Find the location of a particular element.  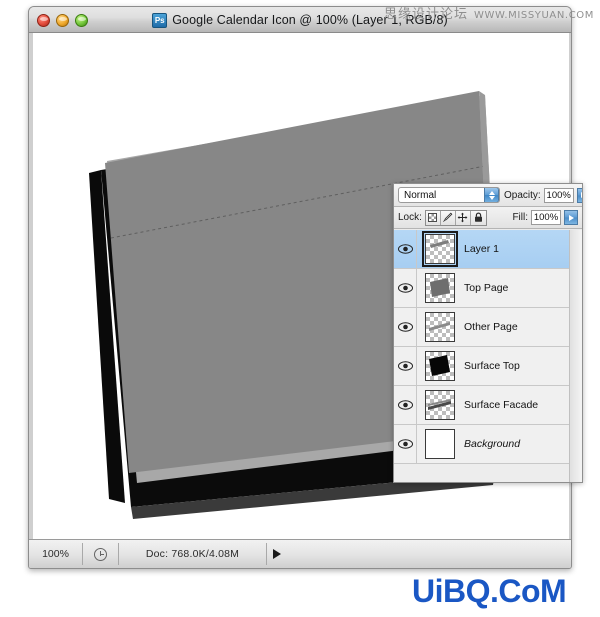

move-cross-glyph is located at coordinates (463, 217).